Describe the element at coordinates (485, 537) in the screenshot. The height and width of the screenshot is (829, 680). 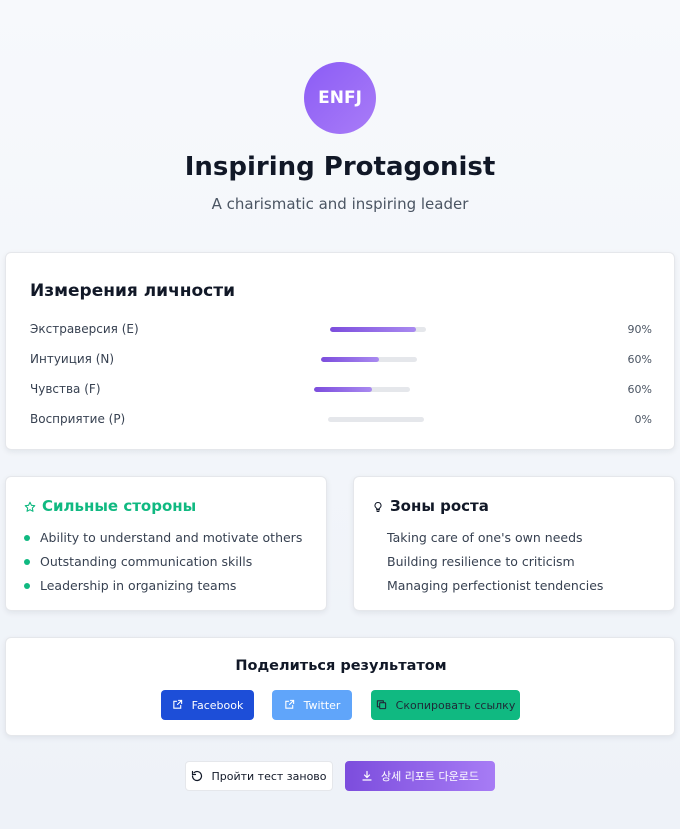
I see `list-item: Taking care of one's own needs` at that location.